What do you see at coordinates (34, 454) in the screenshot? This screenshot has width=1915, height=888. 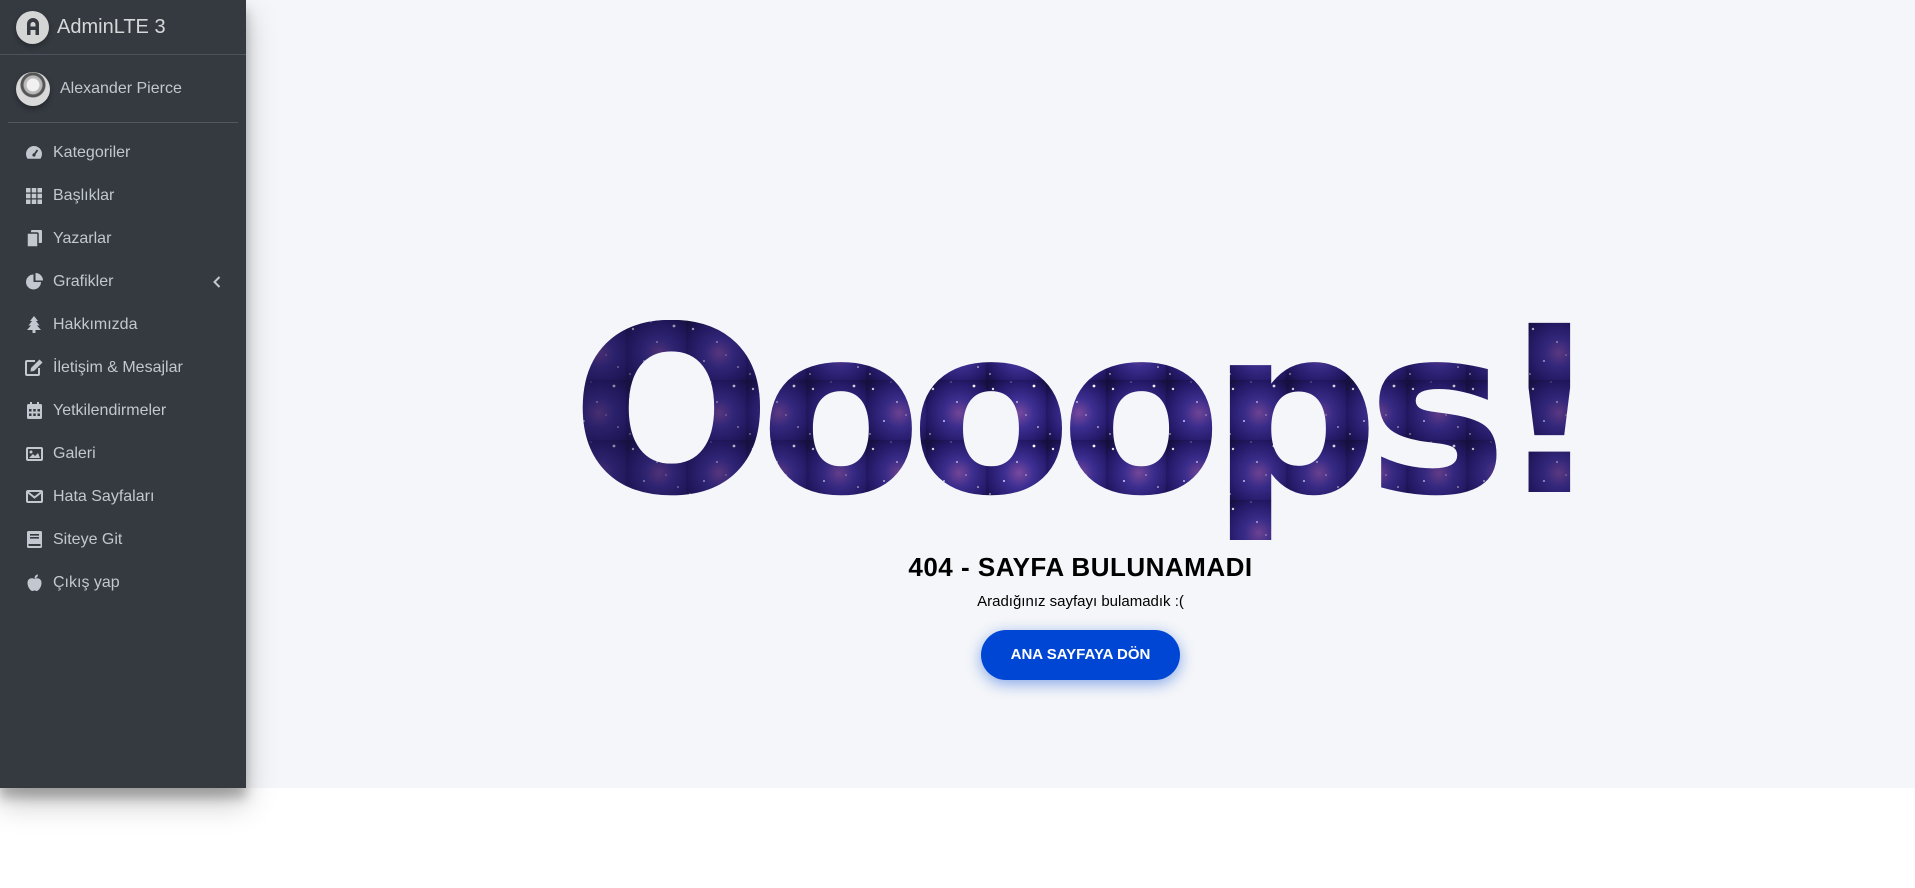 I see `image-icon` at bounding box center [34, 454].